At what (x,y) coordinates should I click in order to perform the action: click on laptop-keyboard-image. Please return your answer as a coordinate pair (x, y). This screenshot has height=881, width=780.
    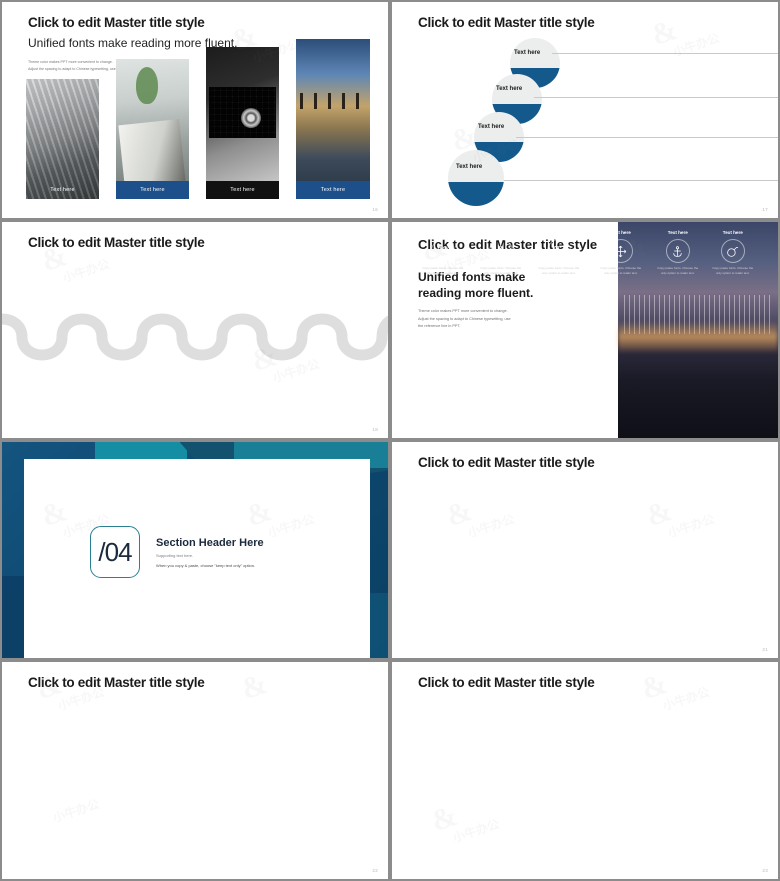
    Looking at the image, I should click on (242, 123).